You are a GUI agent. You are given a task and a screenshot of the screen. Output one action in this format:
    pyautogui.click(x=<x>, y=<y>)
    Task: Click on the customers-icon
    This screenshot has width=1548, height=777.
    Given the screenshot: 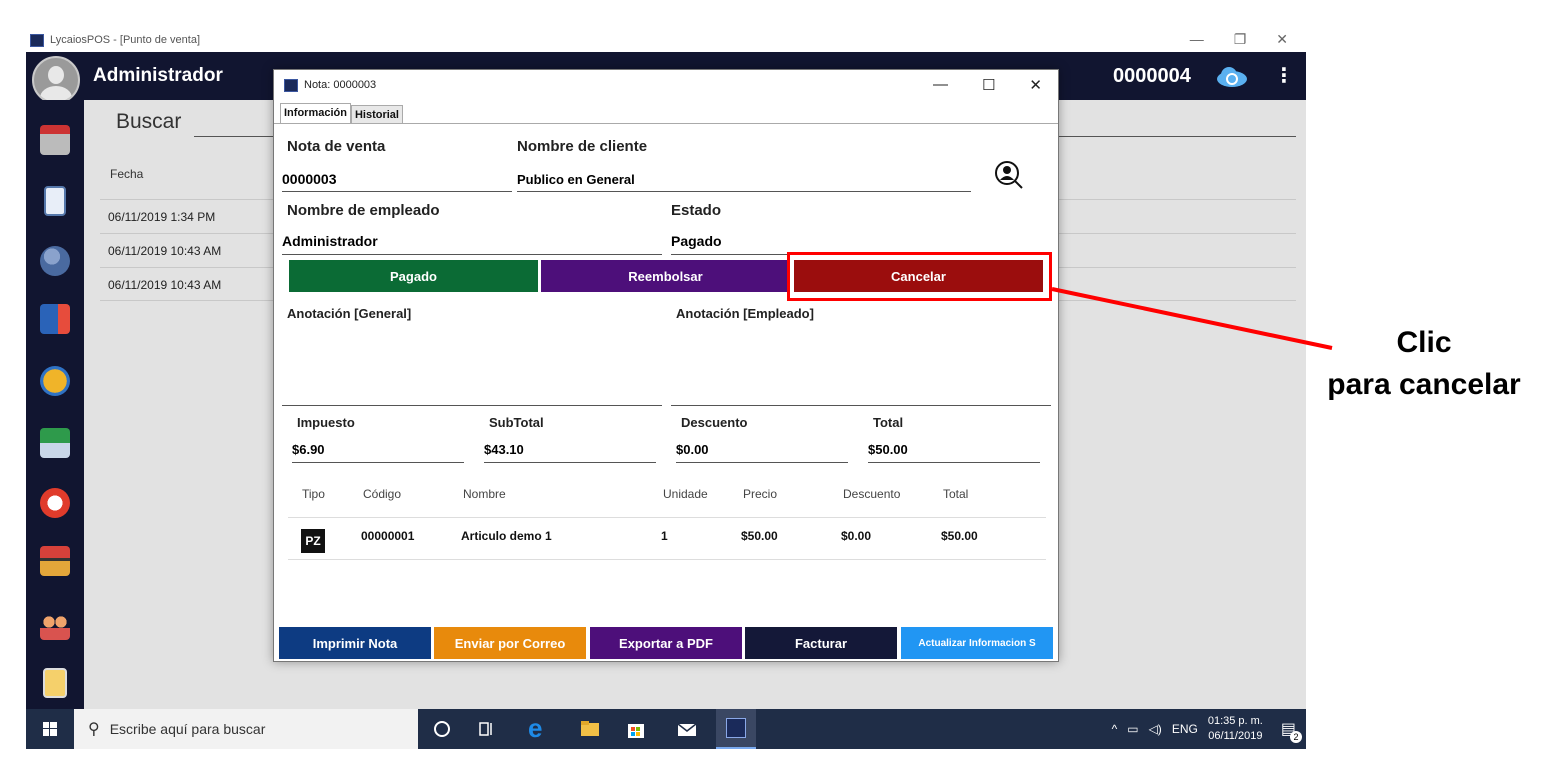 What is the action you would take?
    pyautogui.click(x=55, y=261)
    